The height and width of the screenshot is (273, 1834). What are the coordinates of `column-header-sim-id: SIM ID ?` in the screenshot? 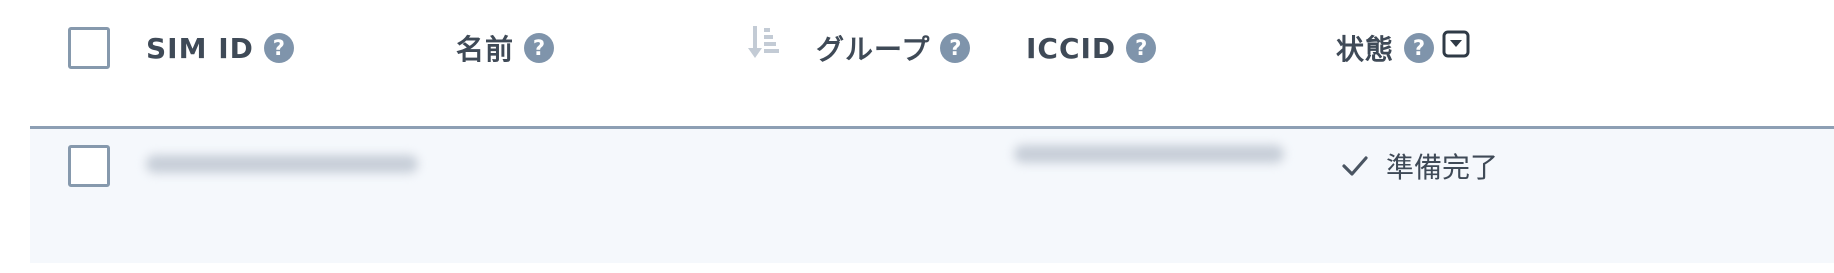 It's located at (220, 48).